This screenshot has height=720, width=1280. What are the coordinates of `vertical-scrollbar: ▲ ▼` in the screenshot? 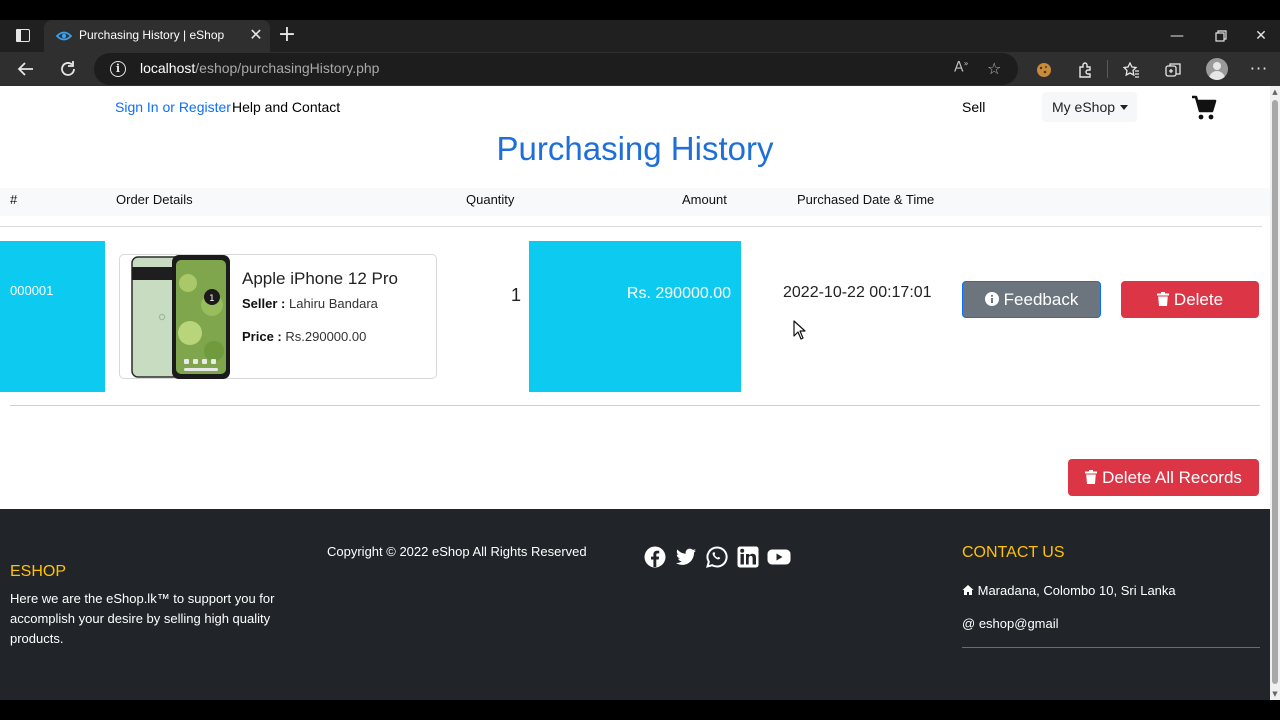 It's located at (1275, 393).